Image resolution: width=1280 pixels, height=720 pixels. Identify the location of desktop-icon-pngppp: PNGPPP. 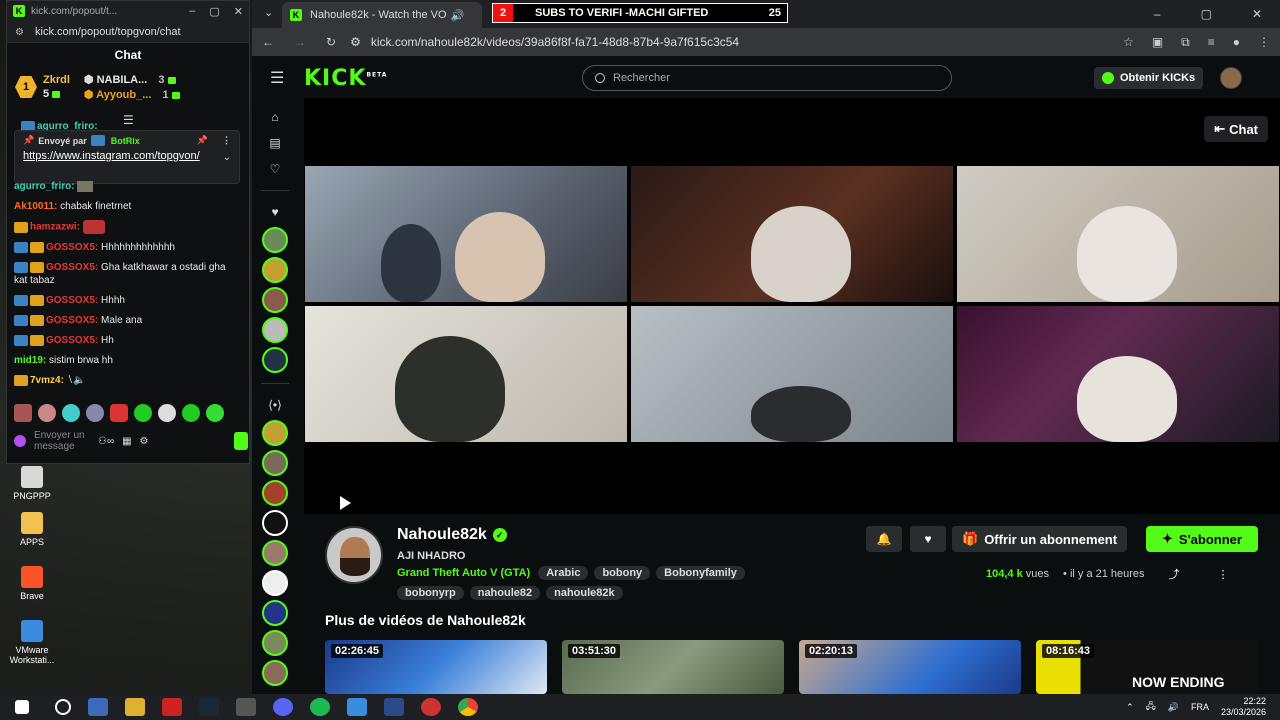
(32, 483).